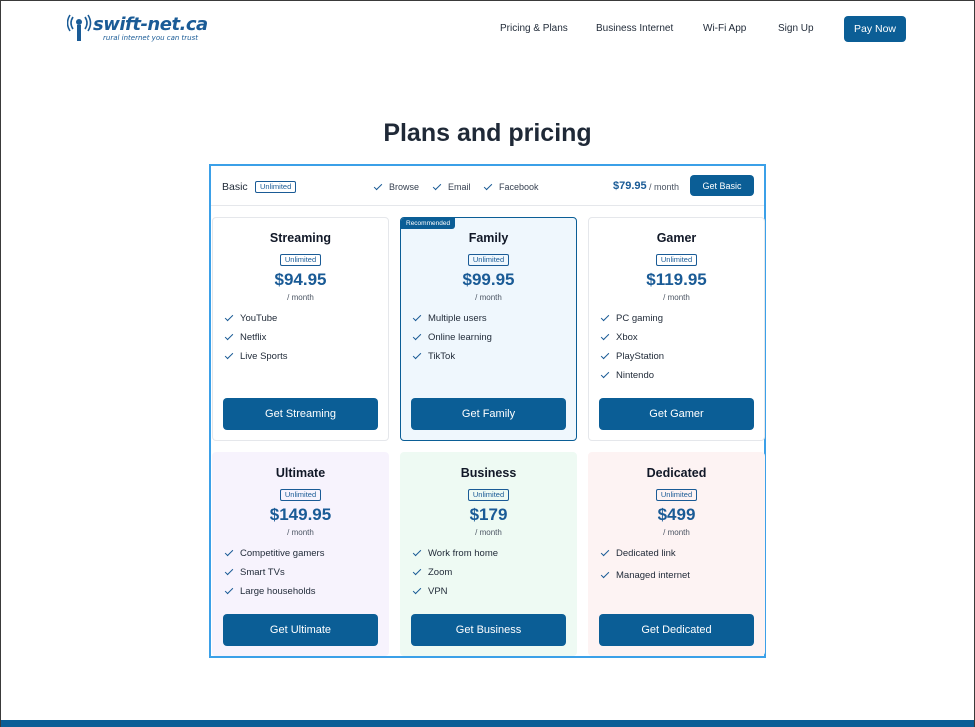 The image size is (975, 727). Describe the element at coordinates (519, 187) in the screenshot. I see `basic-feature-label: Facebook` at that location.